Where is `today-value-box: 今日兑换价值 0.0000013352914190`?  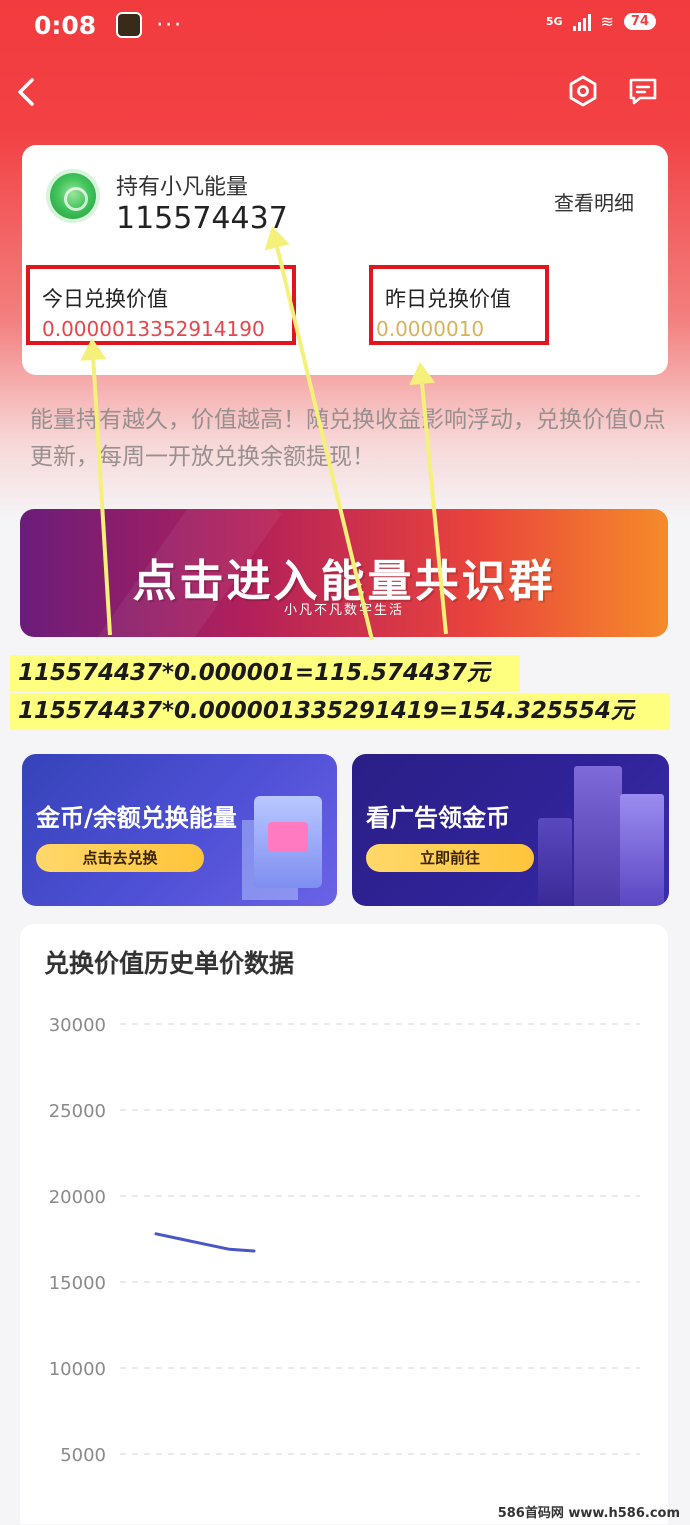
today-value-box: 今日兑换价值 0.0000013352914190 is located at coordinates (161, 305).